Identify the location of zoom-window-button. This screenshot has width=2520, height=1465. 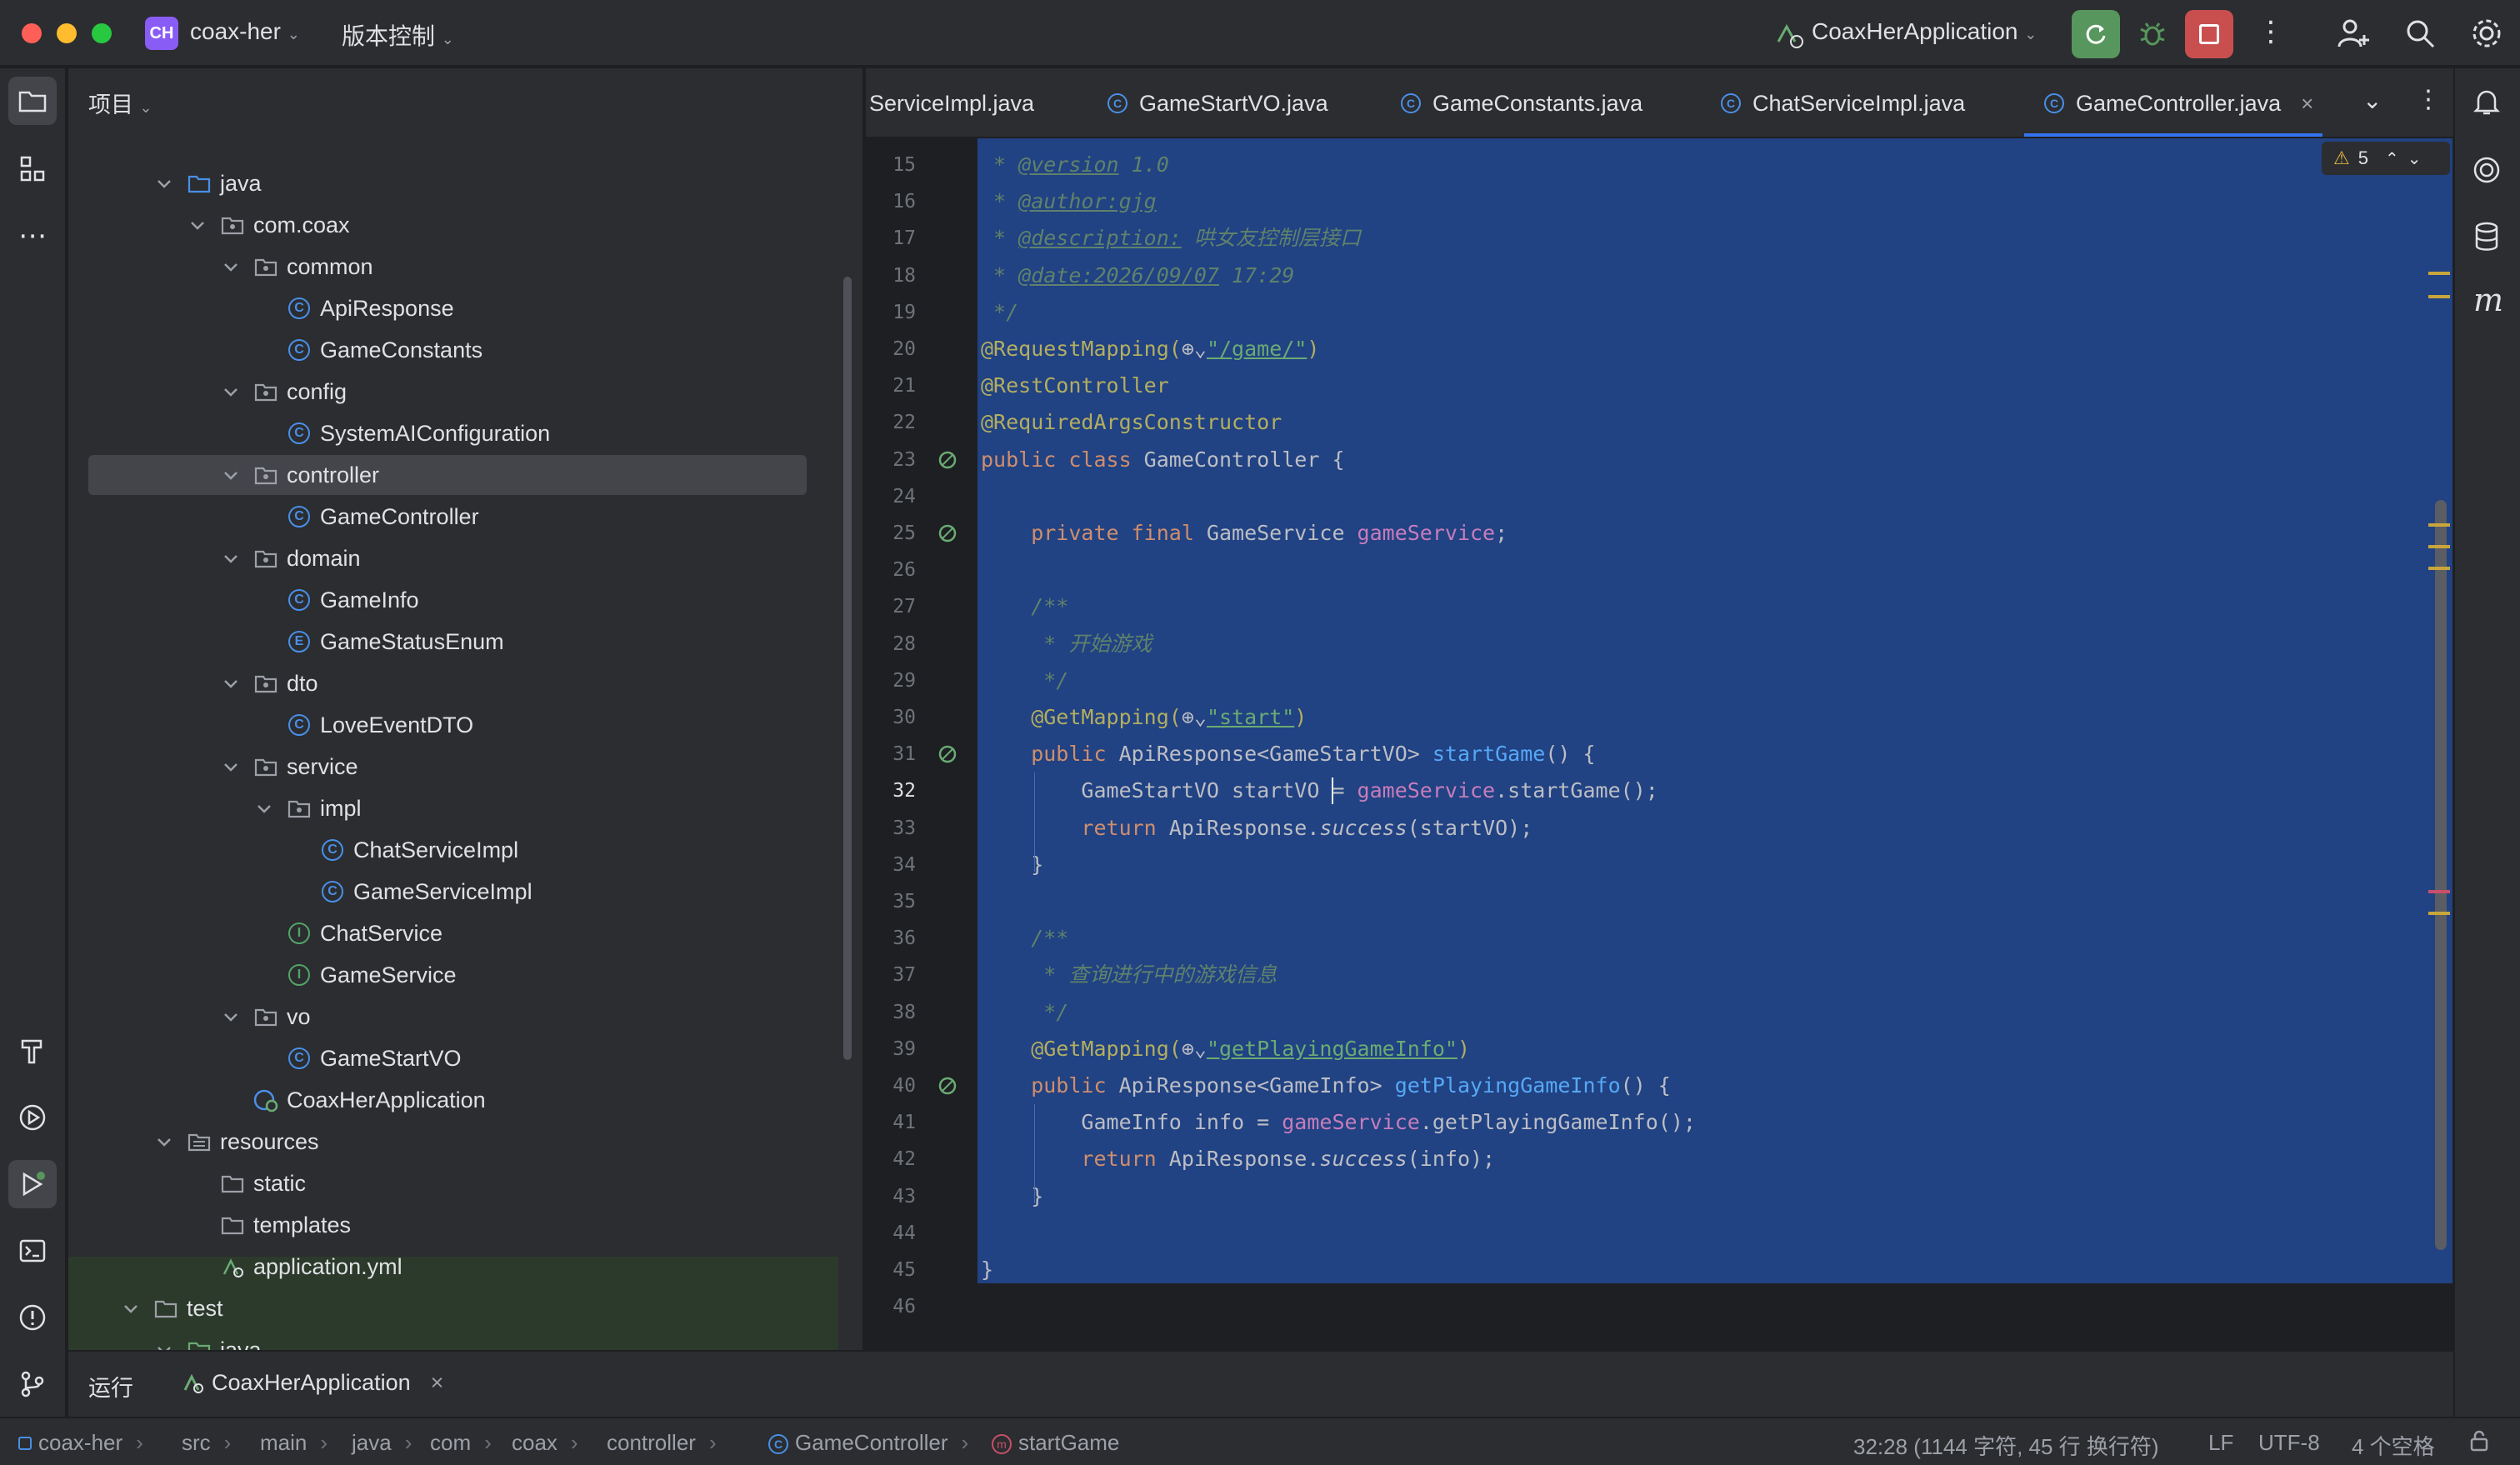
(102, 33).